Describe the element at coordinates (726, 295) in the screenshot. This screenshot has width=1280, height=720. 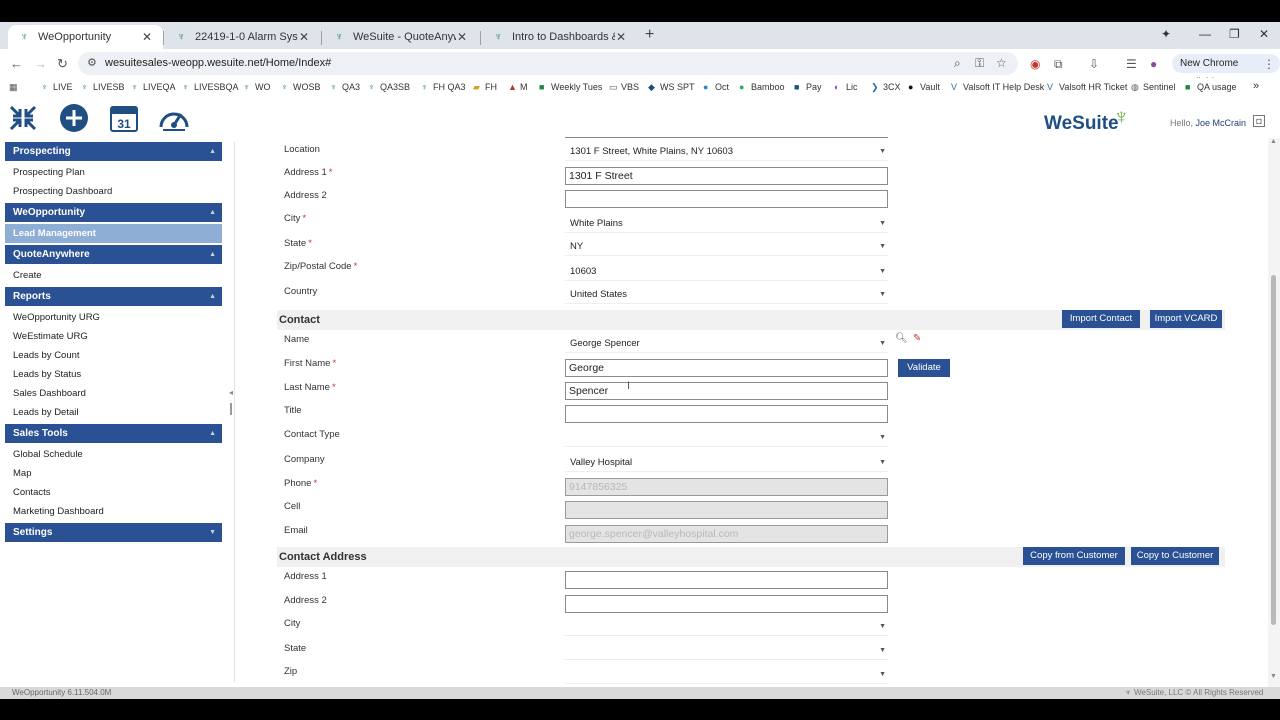
I see `country-select: United States ▼` at that location.